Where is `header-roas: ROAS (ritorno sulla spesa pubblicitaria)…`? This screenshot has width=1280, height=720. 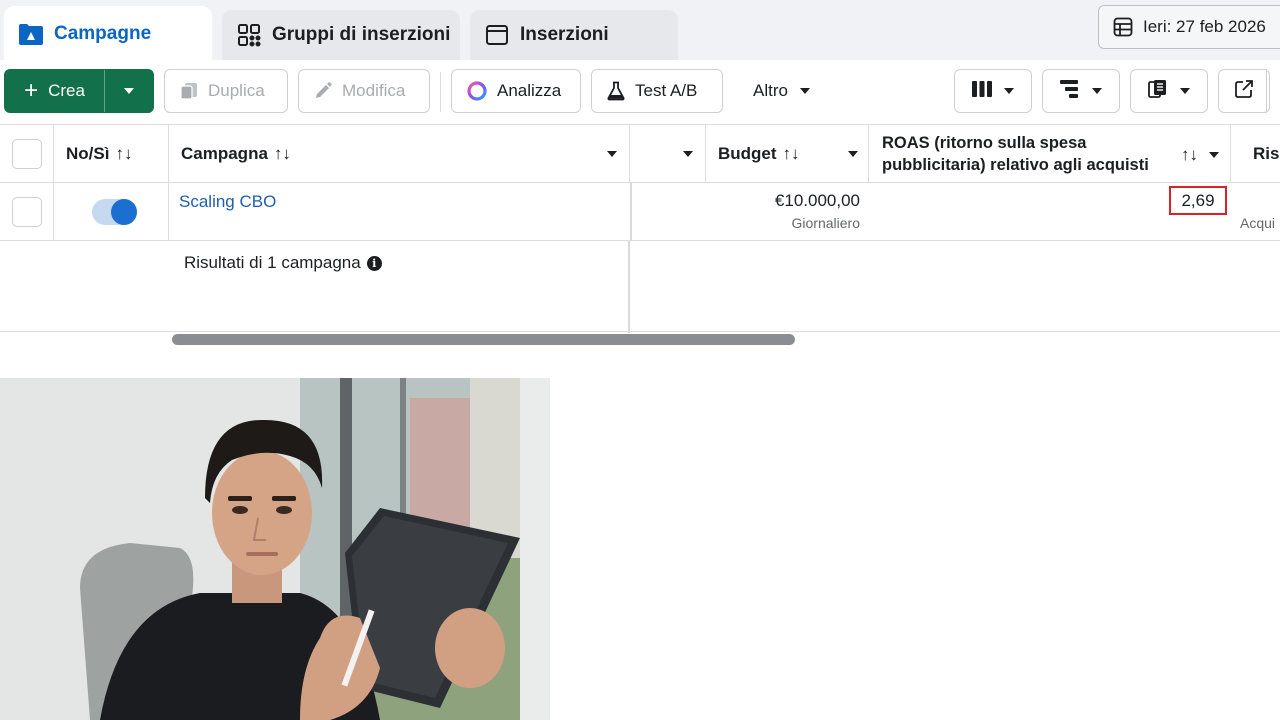 header-roas: ROAS (ritorno sulla spesa pubblicitaria)… is located at coordinates (1050, 154).